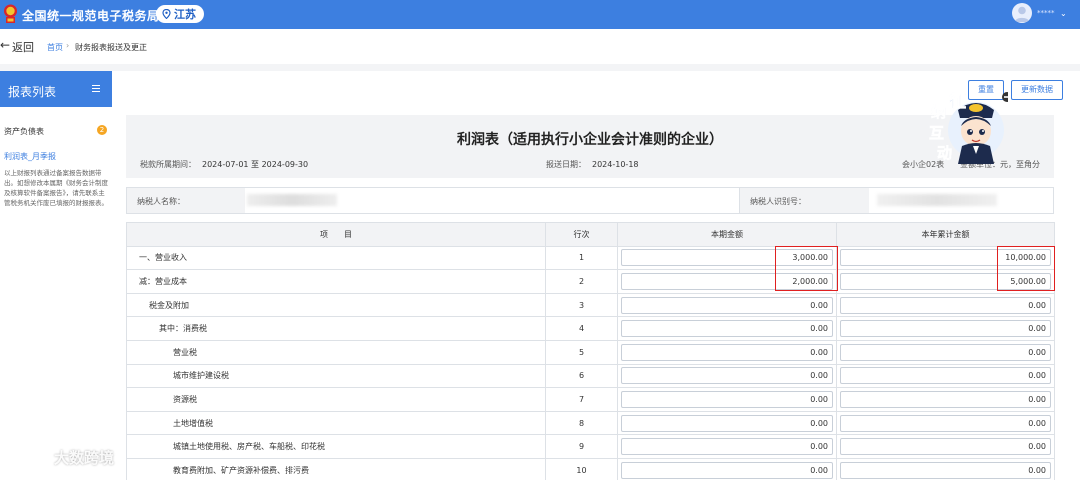 This screenshot has height=480, width=1080. I want to click on report-date: 报送日期： 2024-10-18, so click(592, 164).